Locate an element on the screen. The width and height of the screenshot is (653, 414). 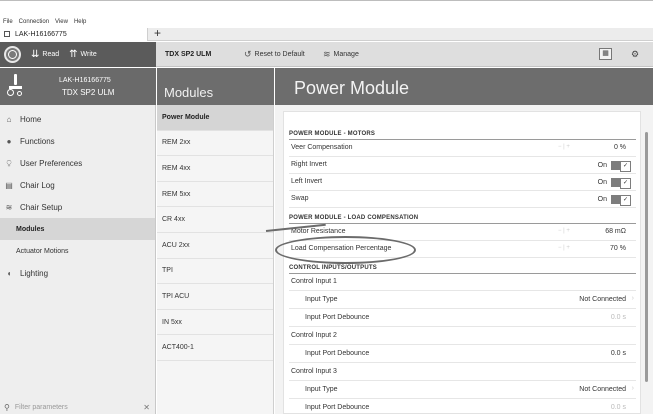
sidebar-item-chair-setup: ≋ Chair Setup is located at coordinates (77, 207).